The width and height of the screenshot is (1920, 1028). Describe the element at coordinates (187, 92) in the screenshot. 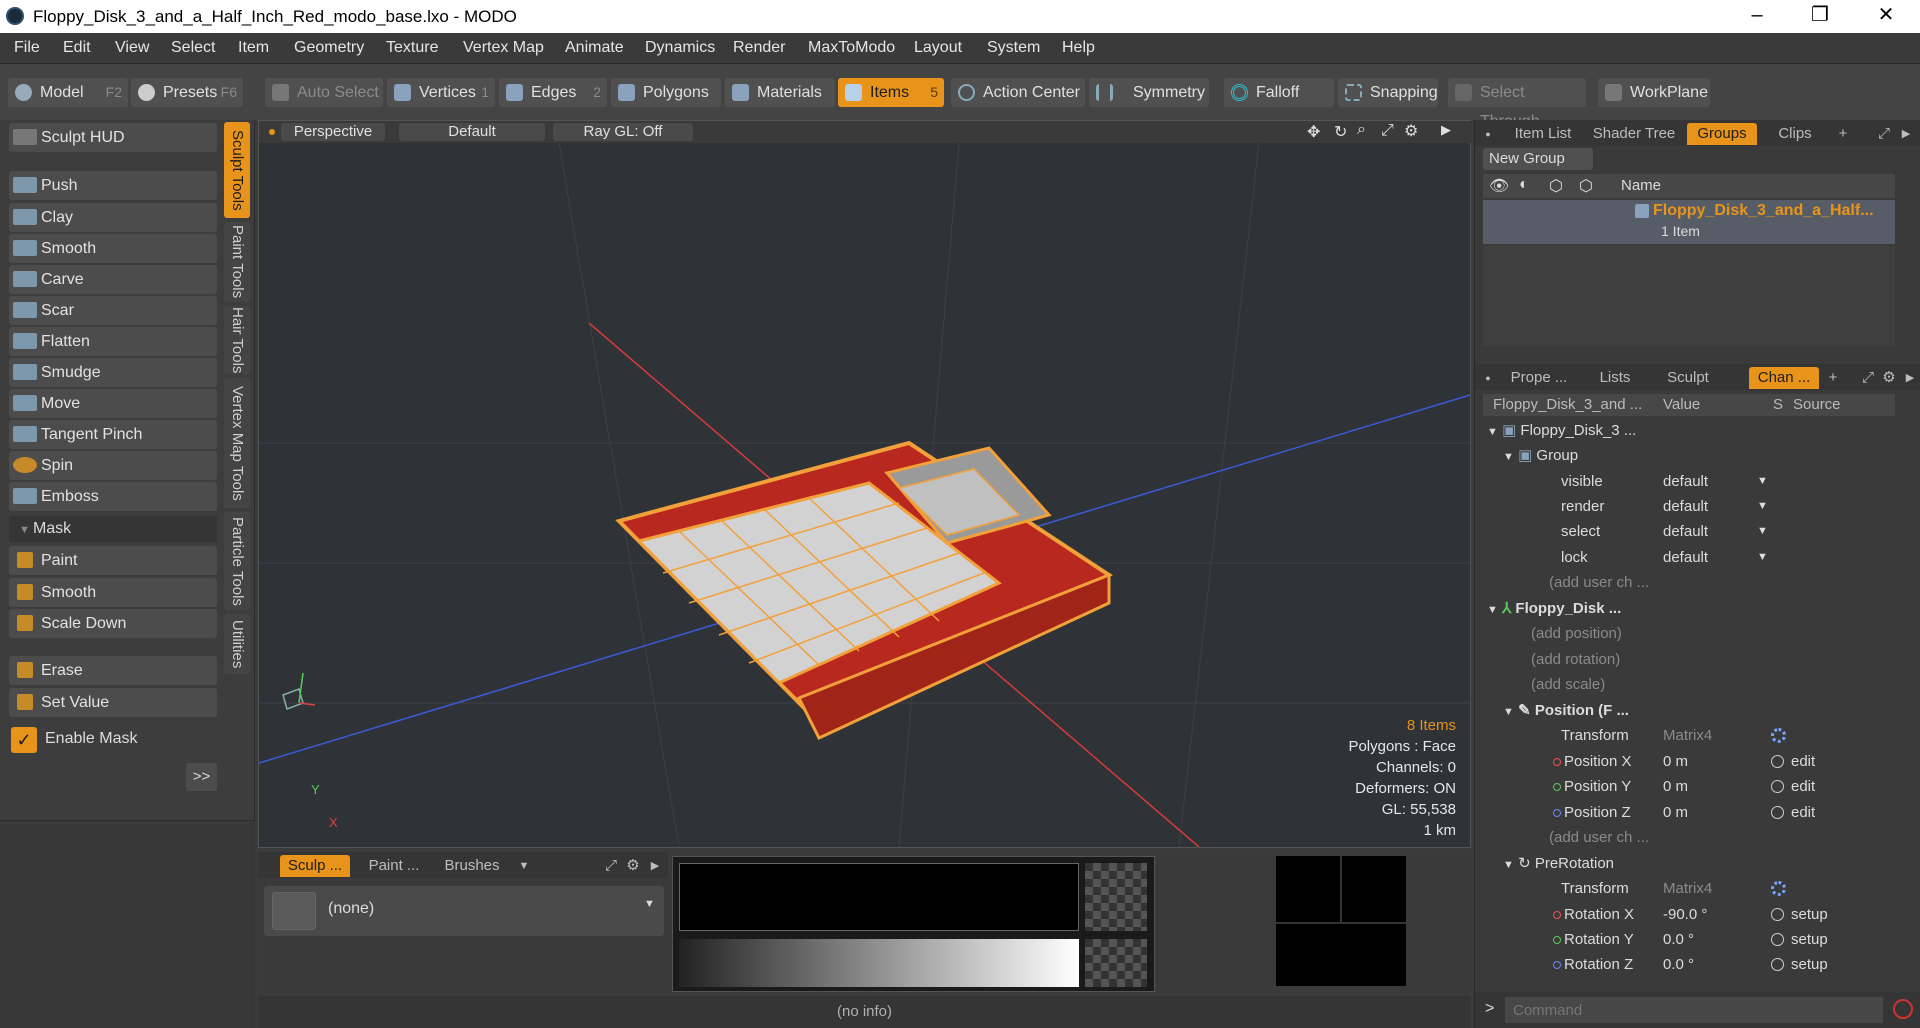

I see `presets-button: Presets F6` at that location.